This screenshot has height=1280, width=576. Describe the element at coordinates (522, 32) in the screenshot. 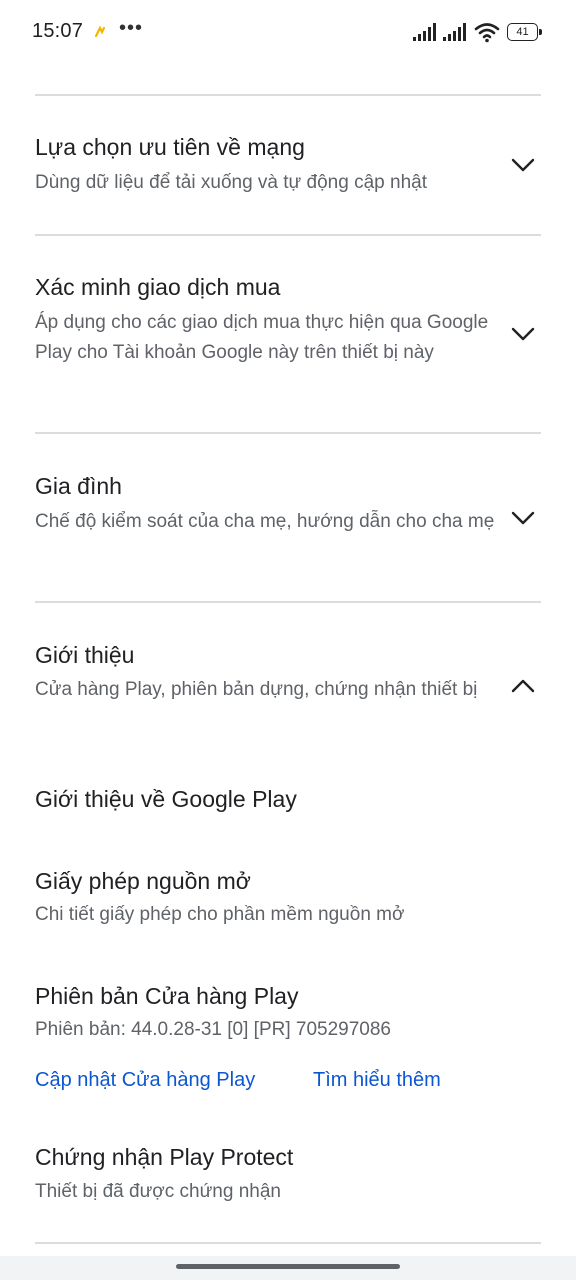

I see `battery-level: 41` at that location.